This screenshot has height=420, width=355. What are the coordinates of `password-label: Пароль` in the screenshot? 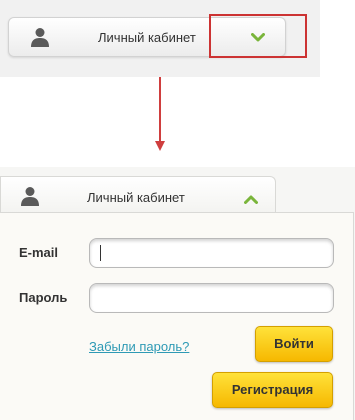 It's located at (43, 297).